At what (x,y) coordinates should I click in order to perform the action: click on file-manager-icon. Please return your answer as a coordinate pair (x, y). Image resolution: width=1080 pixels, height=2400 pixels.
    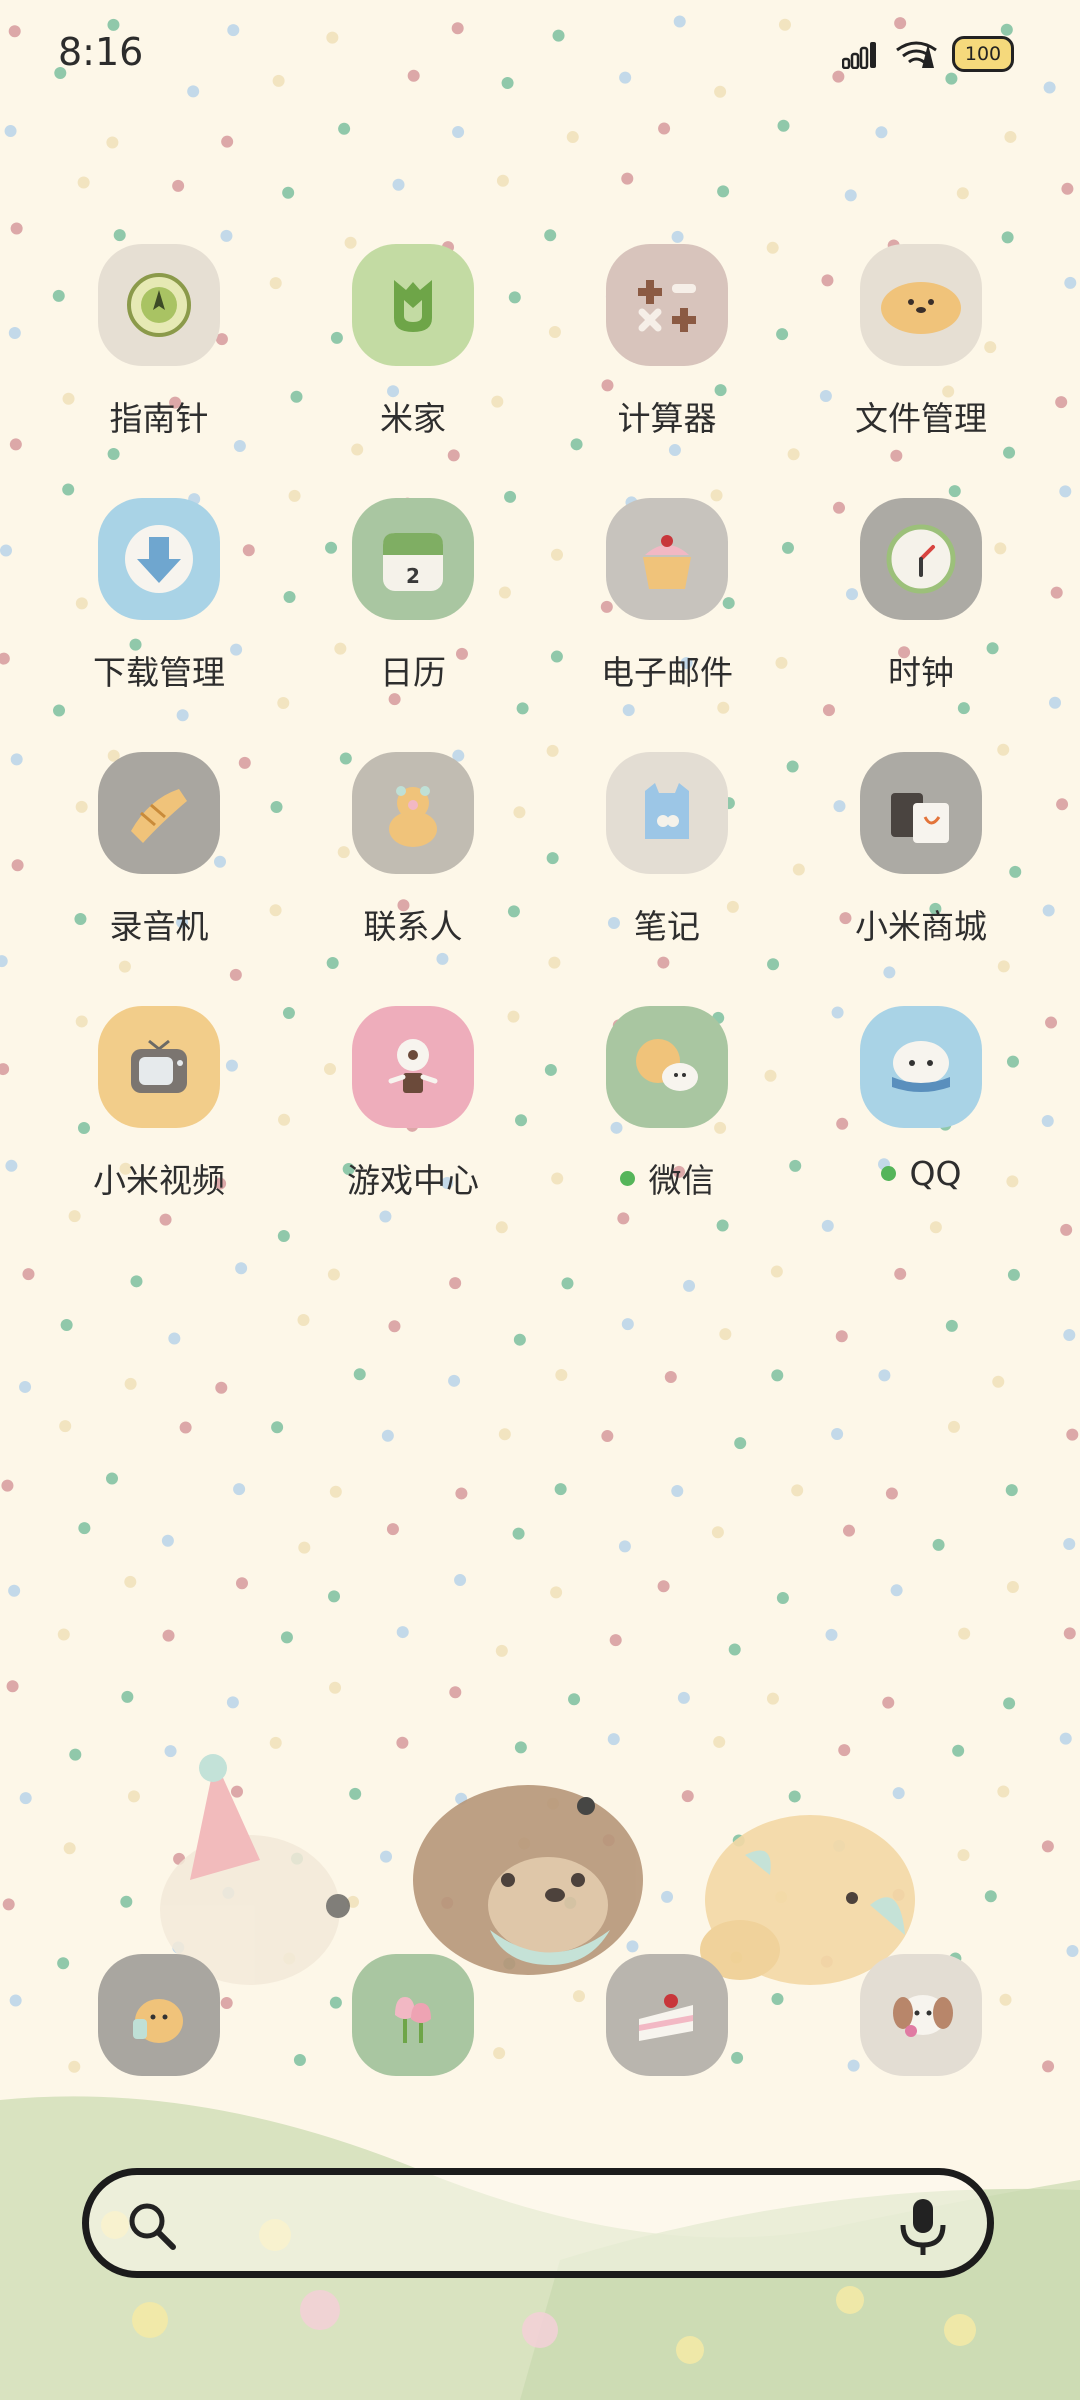
    Looking at the image, I should click on (921, 305).